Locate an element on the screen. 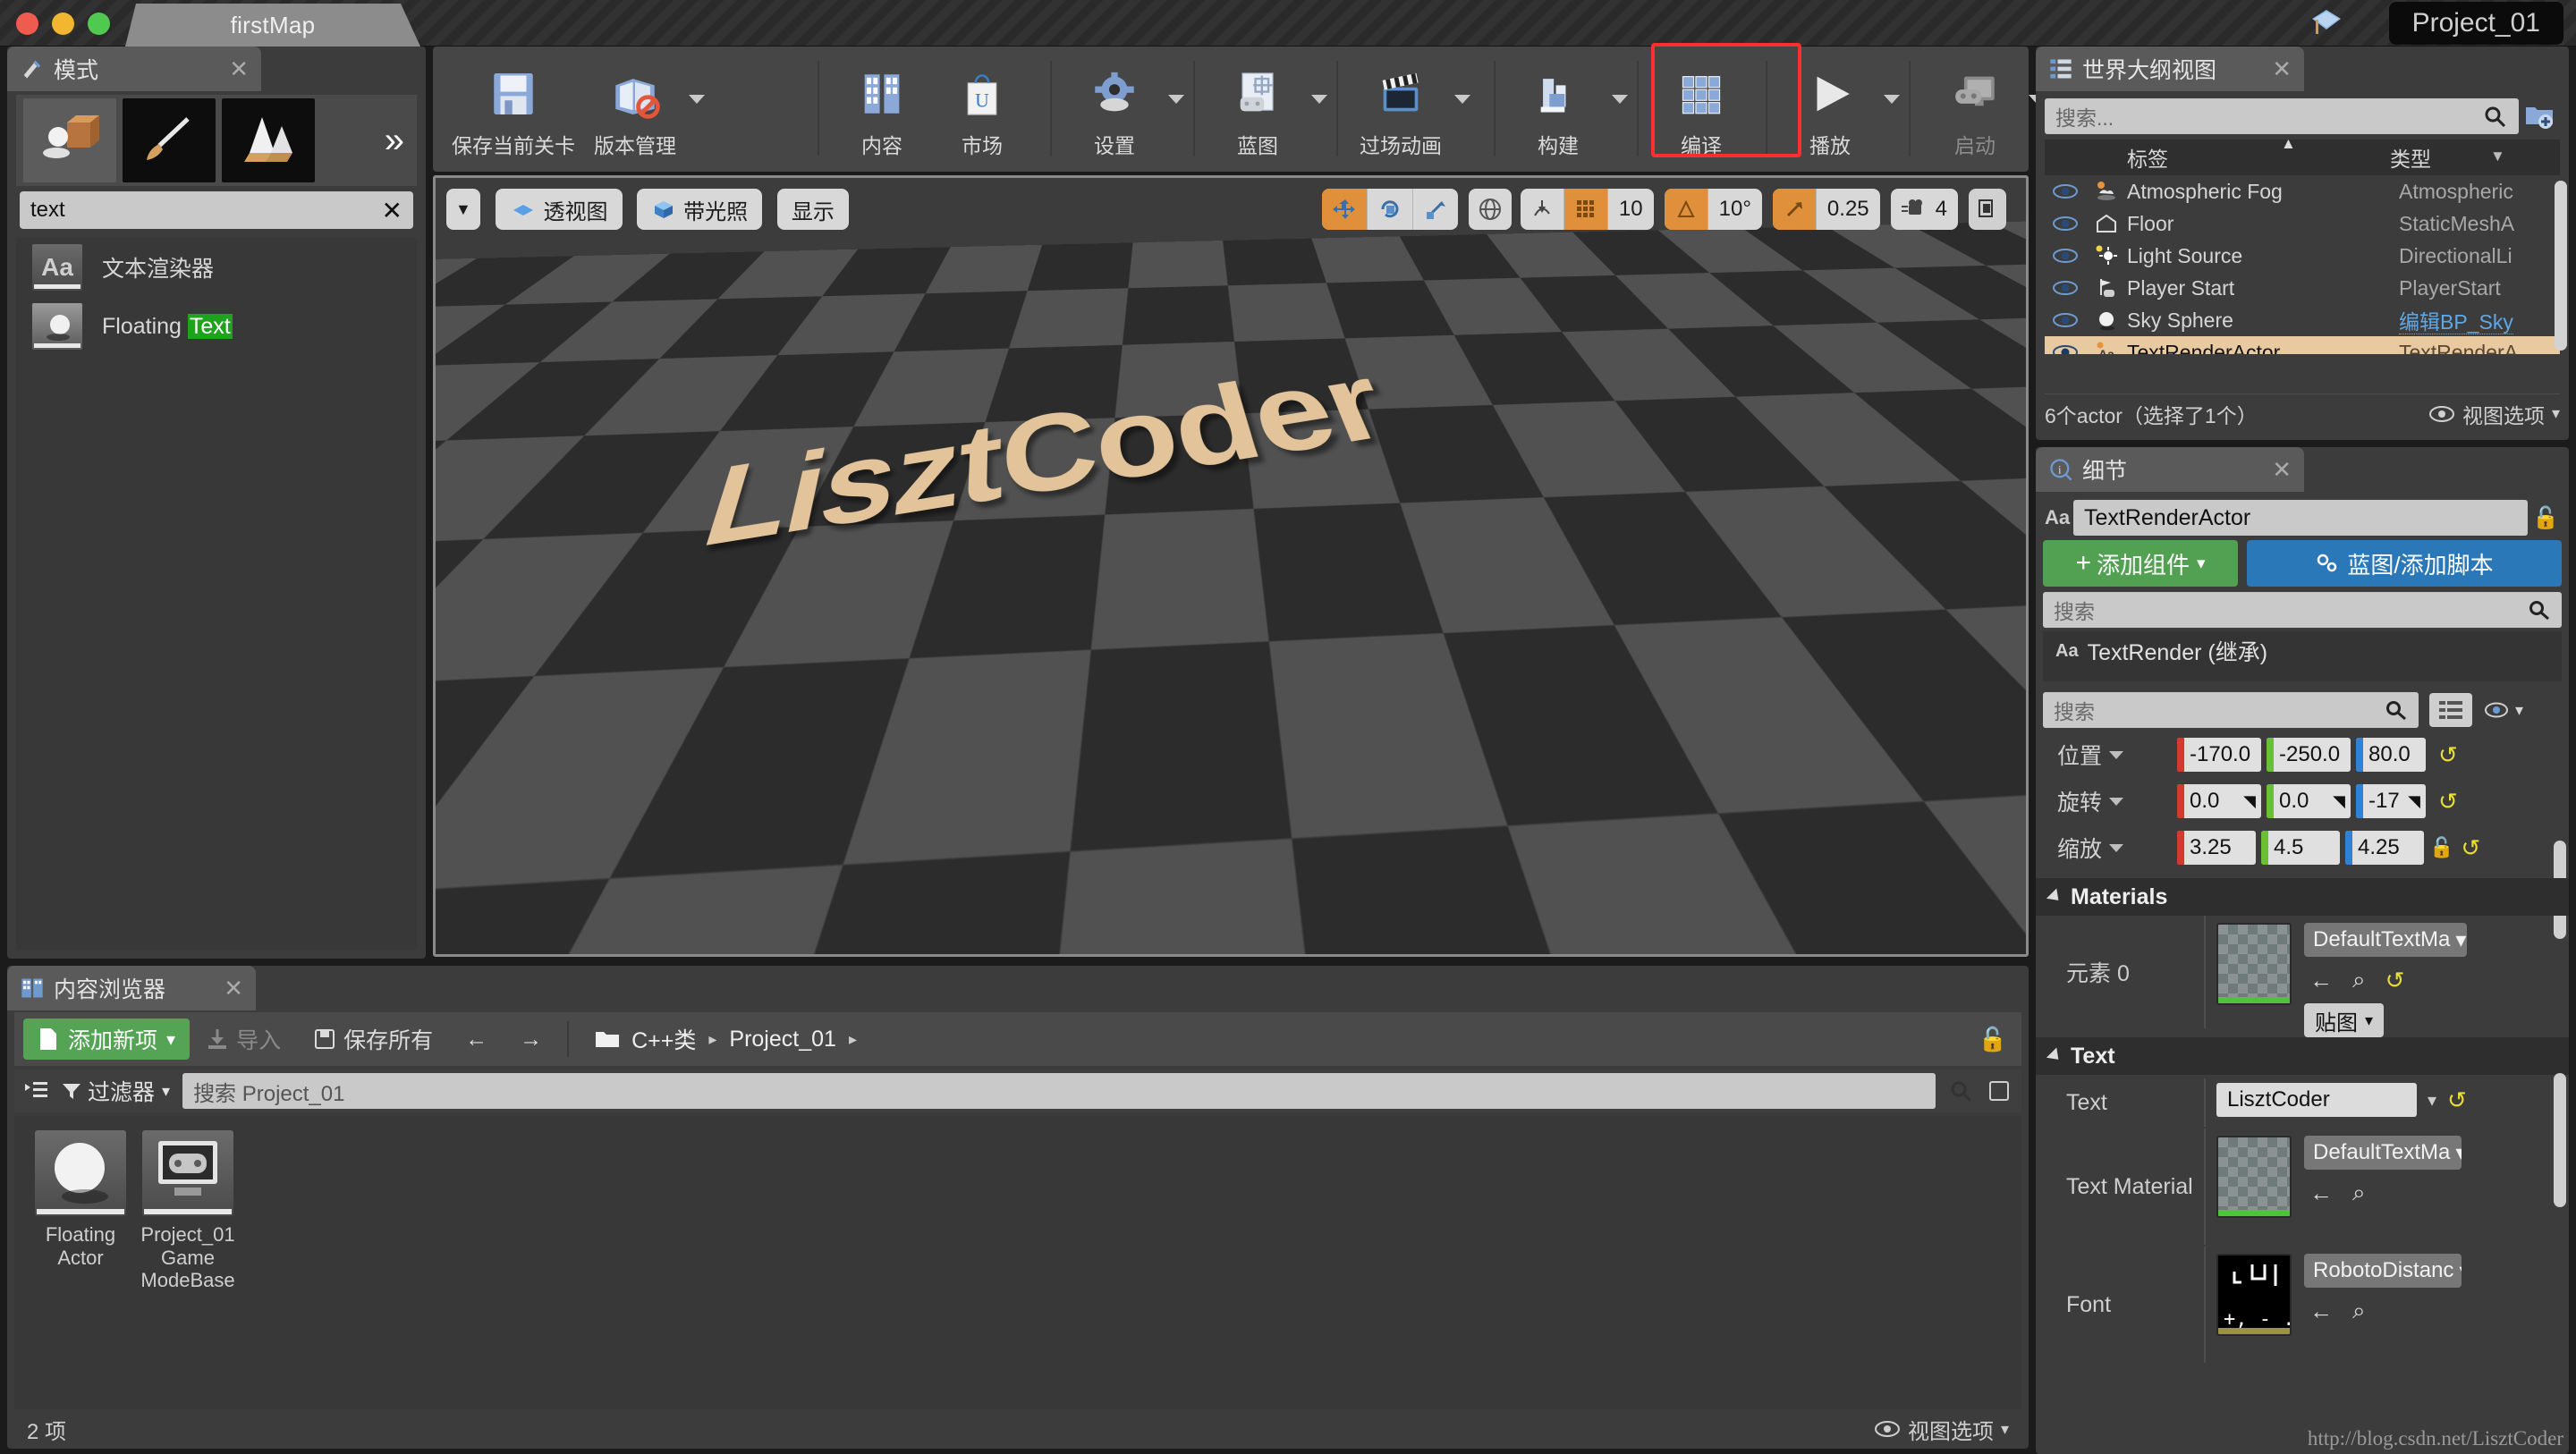 This screenshot has width=2576, height=1454. table-row: Atmospheric Fog Atmospheric is located at coordinates (2302, 191).